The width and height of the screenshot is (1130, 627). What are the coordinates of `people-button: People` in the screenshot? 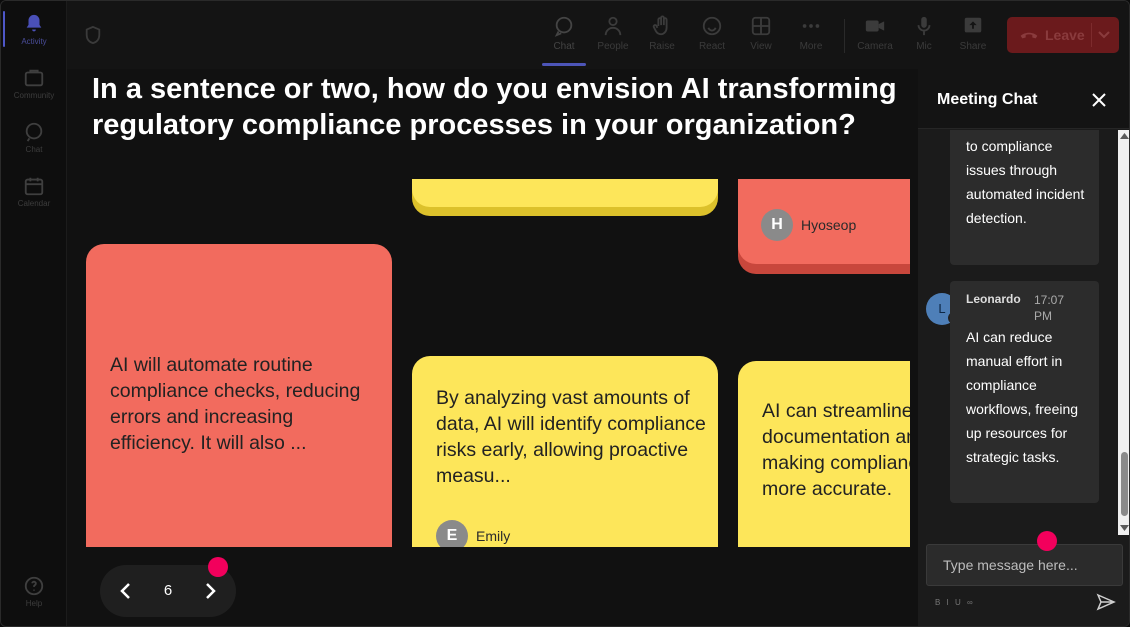 It's located at (613, 36).